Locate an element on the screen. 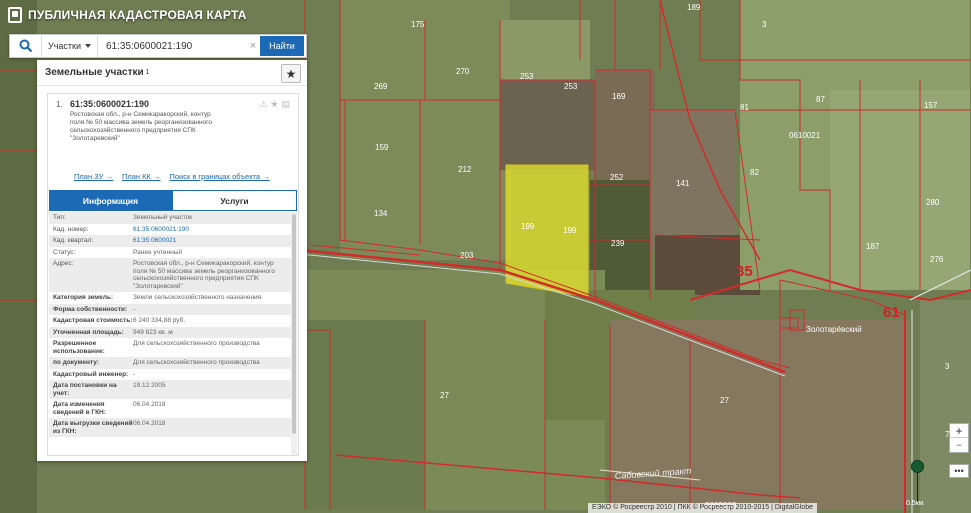  map-label: 0610021 is located at coordinates (805, 135).